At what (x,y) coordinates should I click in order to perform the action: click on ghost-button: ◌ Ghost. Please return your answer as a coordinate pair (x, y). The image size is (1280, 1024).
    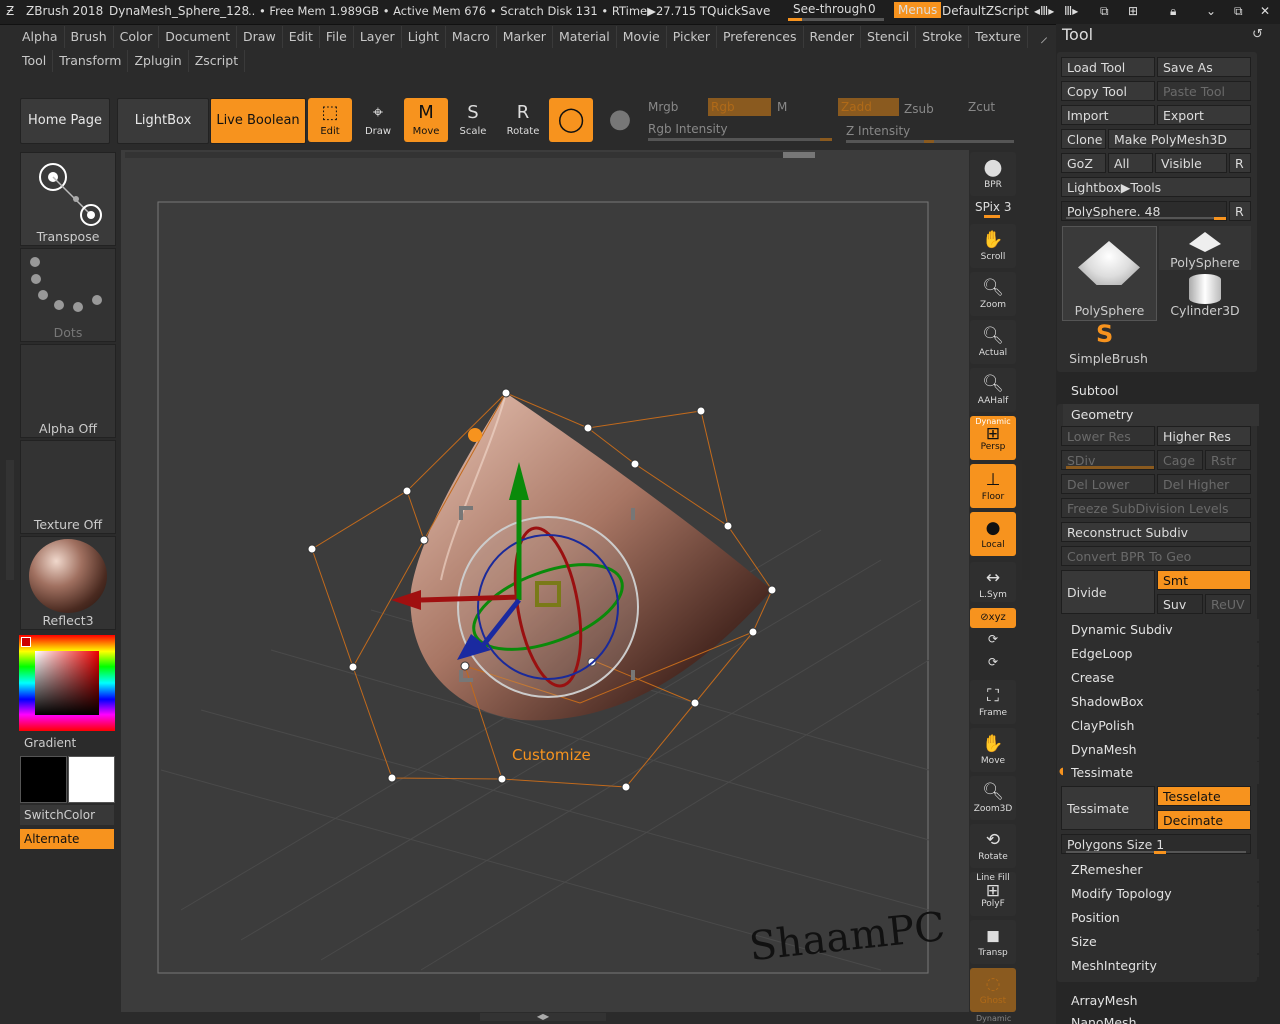
    Looking at the image, I should click on (993, 990).